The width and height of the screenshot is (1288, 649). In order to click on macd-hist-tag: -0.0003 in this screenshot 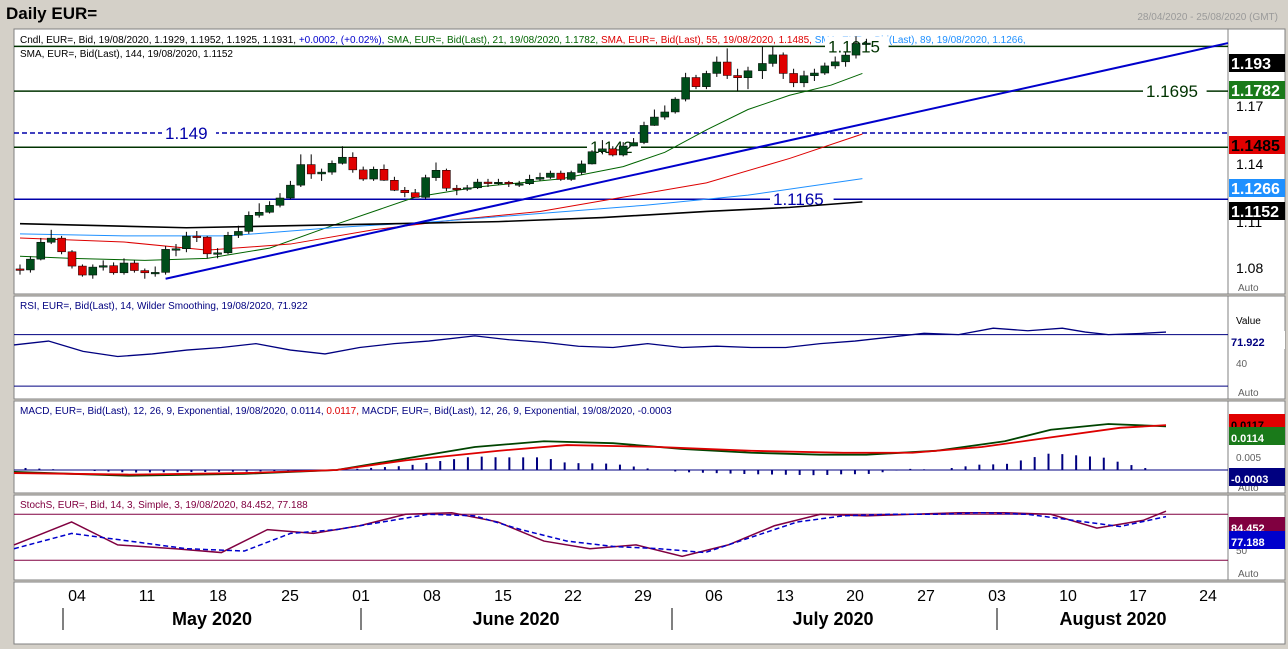, I will do `click(1249, 480)`.